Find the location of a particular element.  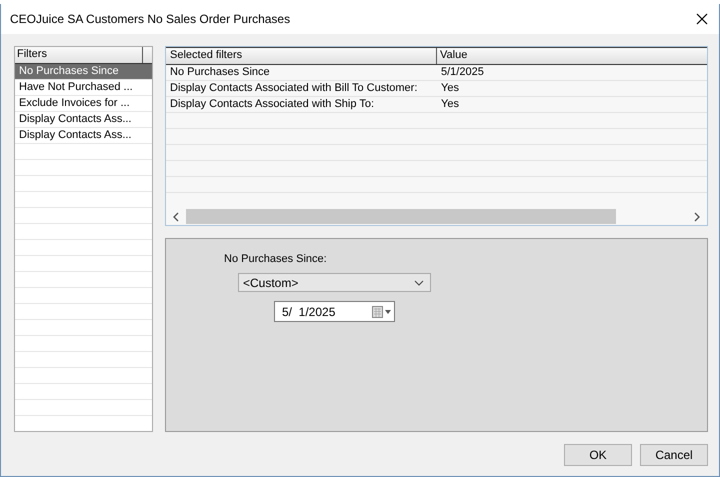

date-picker: 5/ 1/2025 is located at coordinates (334, 311).